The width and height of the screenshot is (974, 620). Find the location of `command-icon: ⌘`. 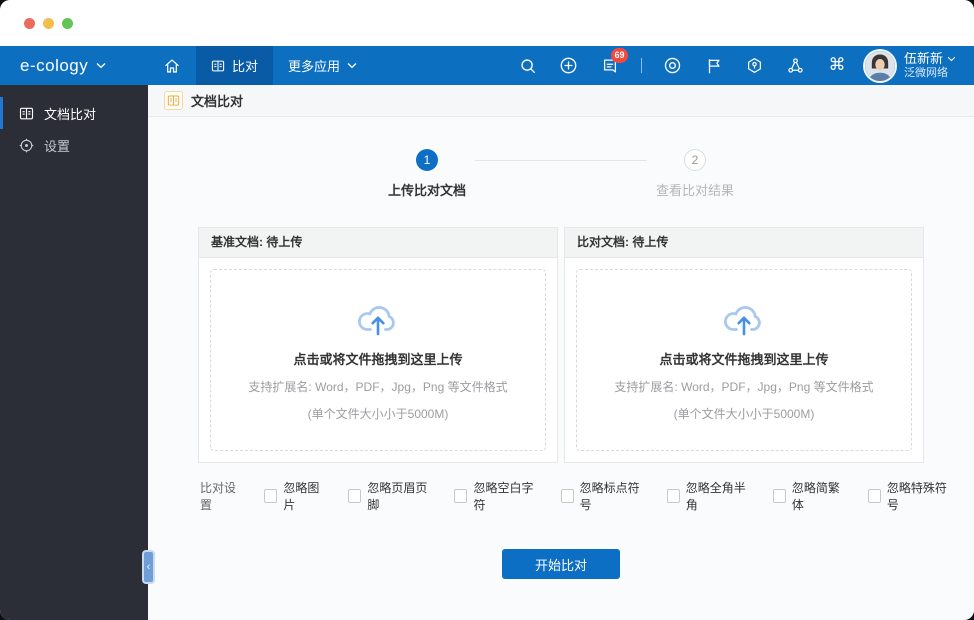

command-icon: ⌘ is located at coordinates (837, 66).